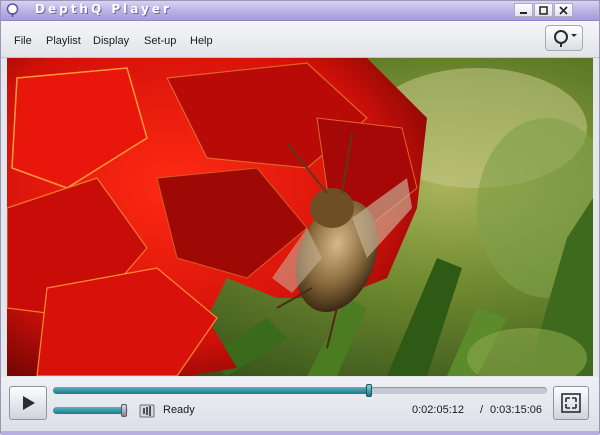 The height and width of the screenshot is (435, 600). Describe the element at coordinates (300, 39) in the screenshot. I see `menu-bar: File Playlist Display Set-up Help` at that location.